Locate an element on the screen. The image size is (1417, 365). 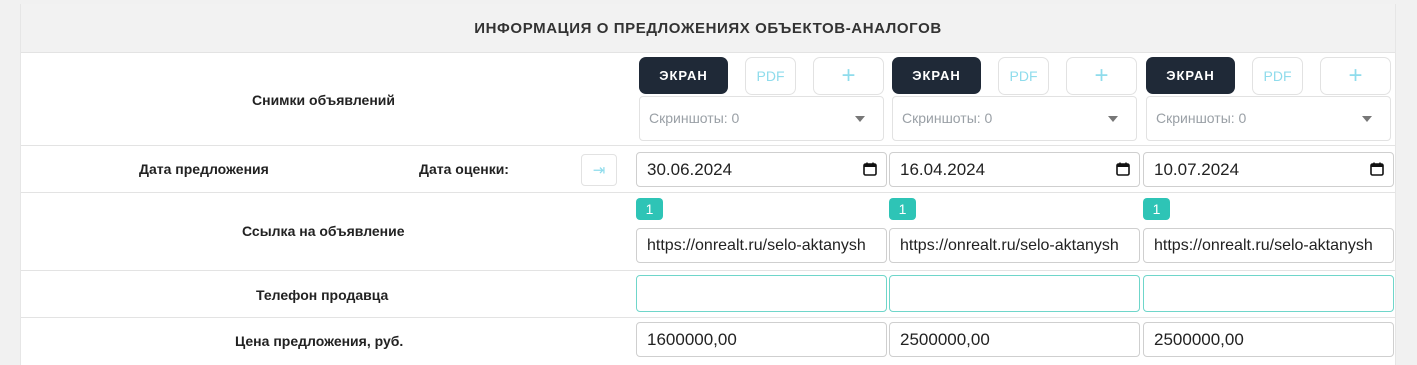
screenshots-select-2: Скриншоты: 0 is located at coordinates (1014, 118).